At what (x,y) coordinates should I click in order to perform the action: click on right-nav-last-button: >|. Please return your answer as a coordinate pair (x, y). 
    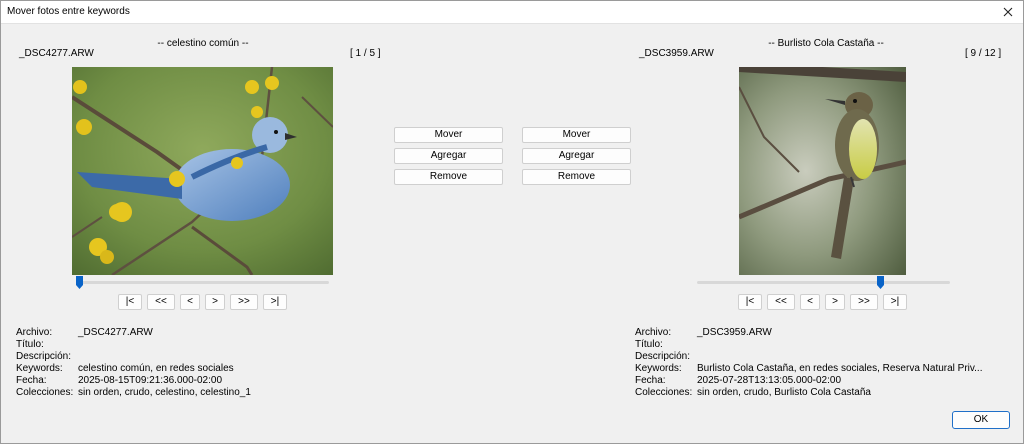
    Looking at the image, I should click on (895, 302).